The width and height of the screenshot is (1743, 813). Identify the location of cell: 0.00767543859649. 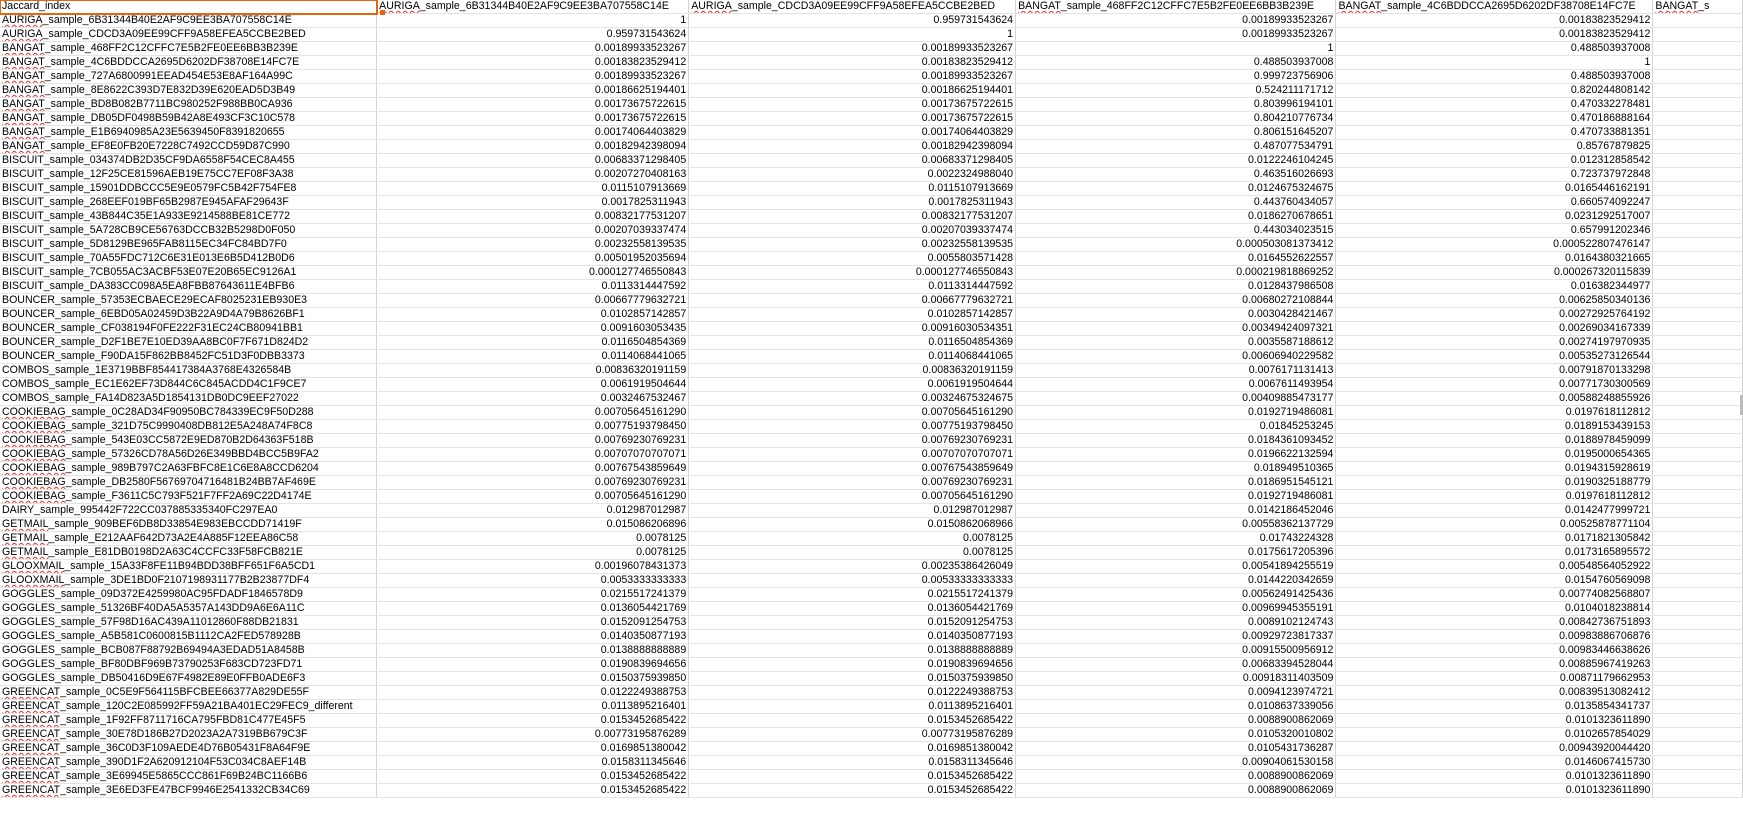
(852, 468).